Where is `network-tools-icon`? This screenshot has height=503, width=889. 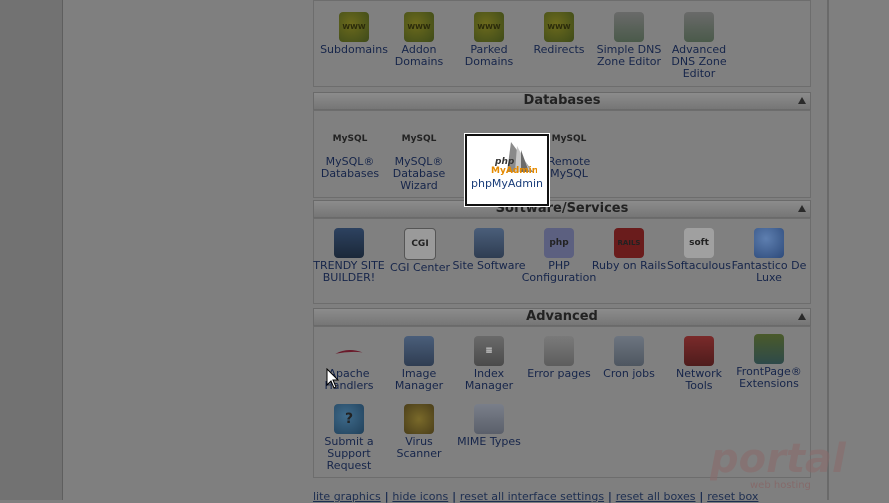
network-tools-icon is located at coordinates (699, 351).